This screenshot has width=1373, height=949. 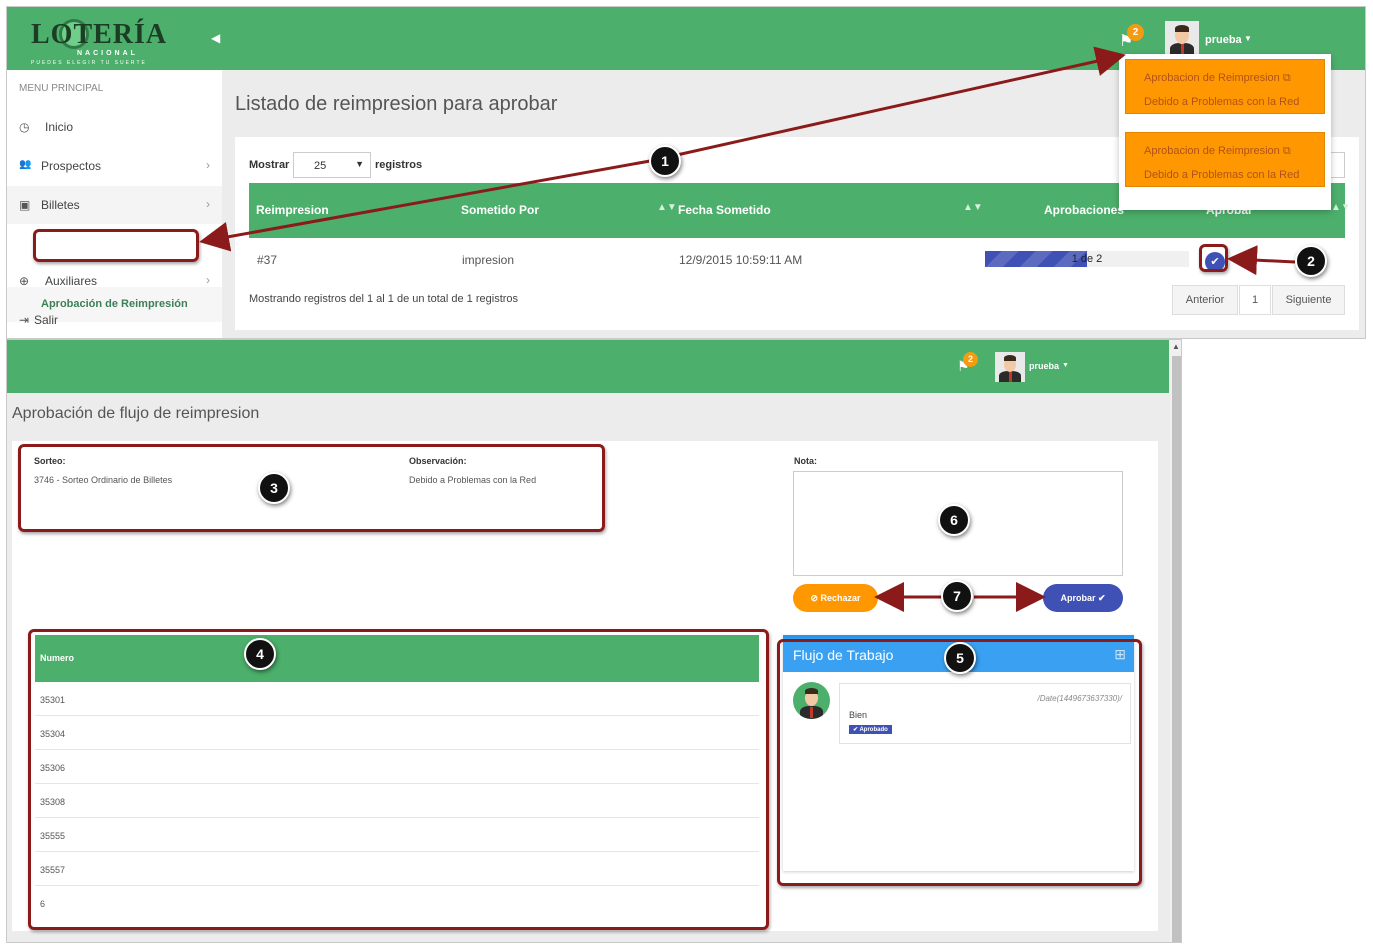 I want to click on sidebar-item-inicio: ◷ Inicio, so click(x=114, y=127).